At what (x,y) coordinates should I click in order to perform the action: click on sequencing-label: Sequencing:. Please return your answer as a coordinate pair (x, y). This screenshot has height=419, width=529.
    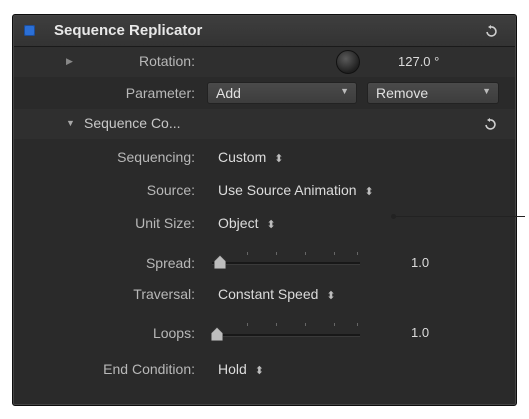
    Looking at the image, I should click on (156, 157).